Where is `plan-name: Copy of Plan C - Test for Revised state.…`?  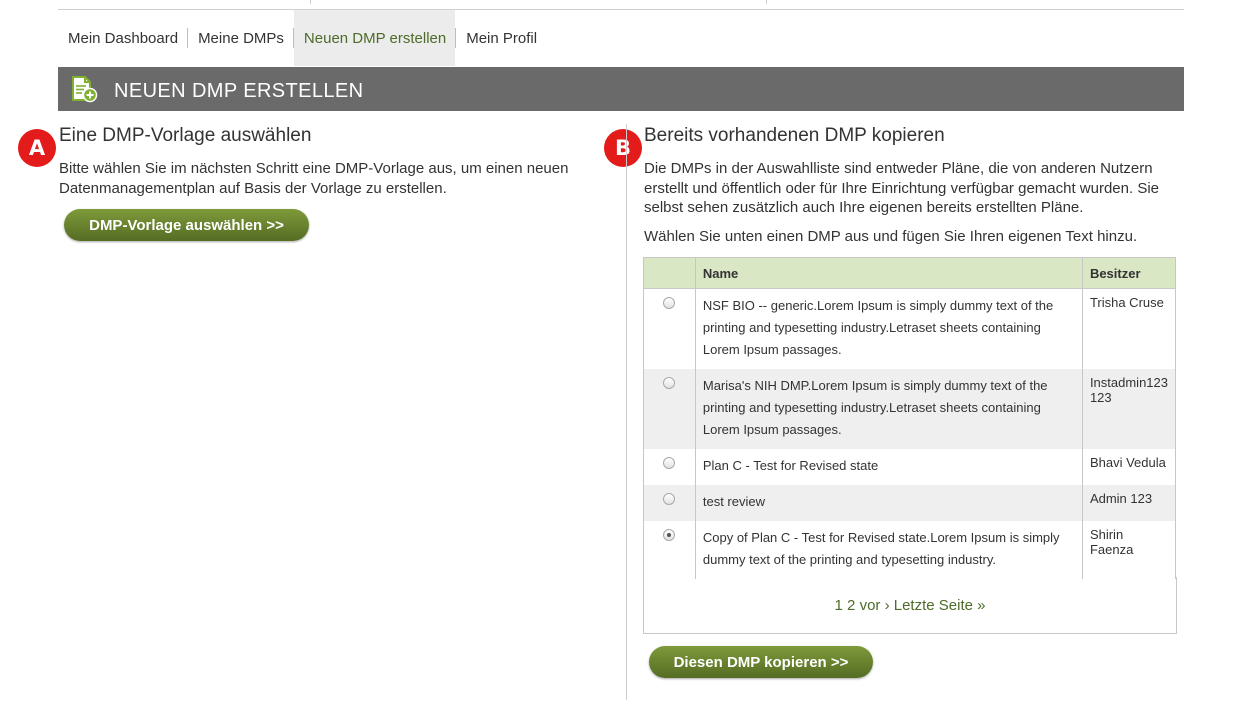 plan-name: Copy of Plan C - Test for Revised state.… is located at coordinates (888, 549).